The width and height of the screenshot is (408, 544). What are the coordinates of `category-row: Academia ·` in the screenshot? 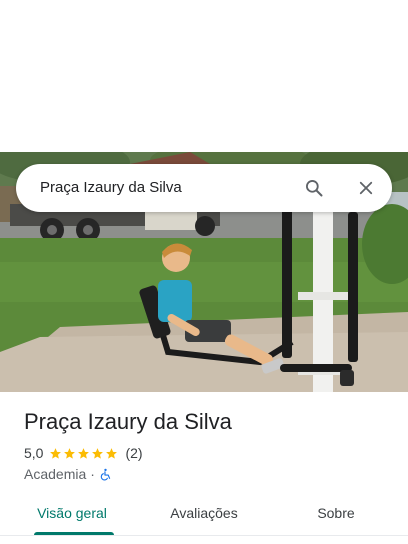 It's located at (68, 474).